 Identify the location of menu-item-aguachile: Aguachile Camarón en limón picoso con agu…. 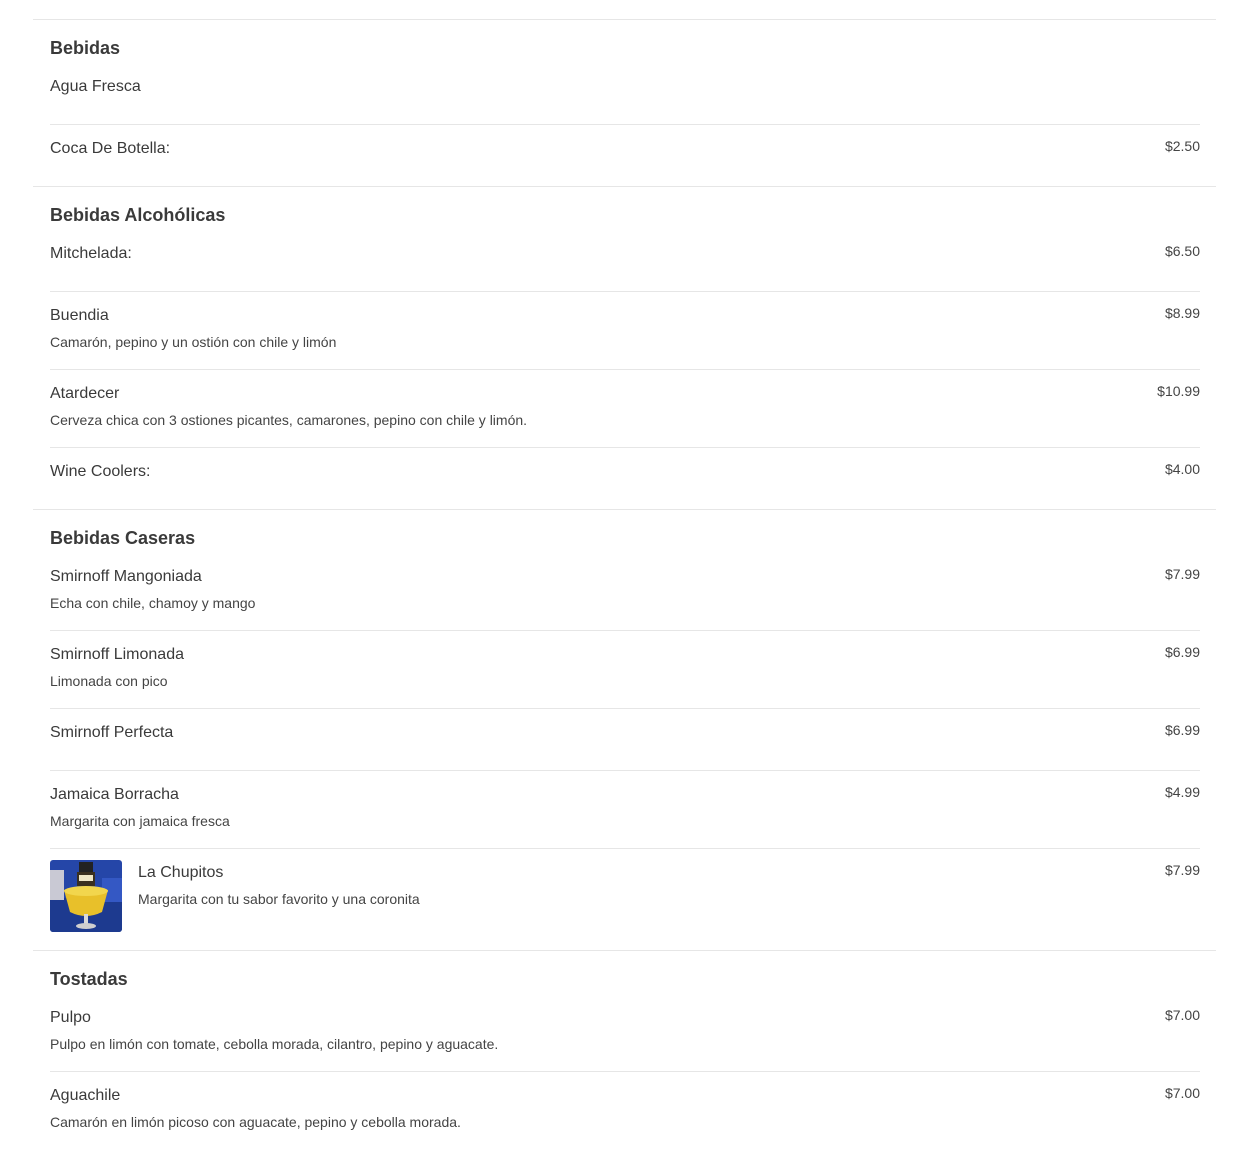
(625, 1110).